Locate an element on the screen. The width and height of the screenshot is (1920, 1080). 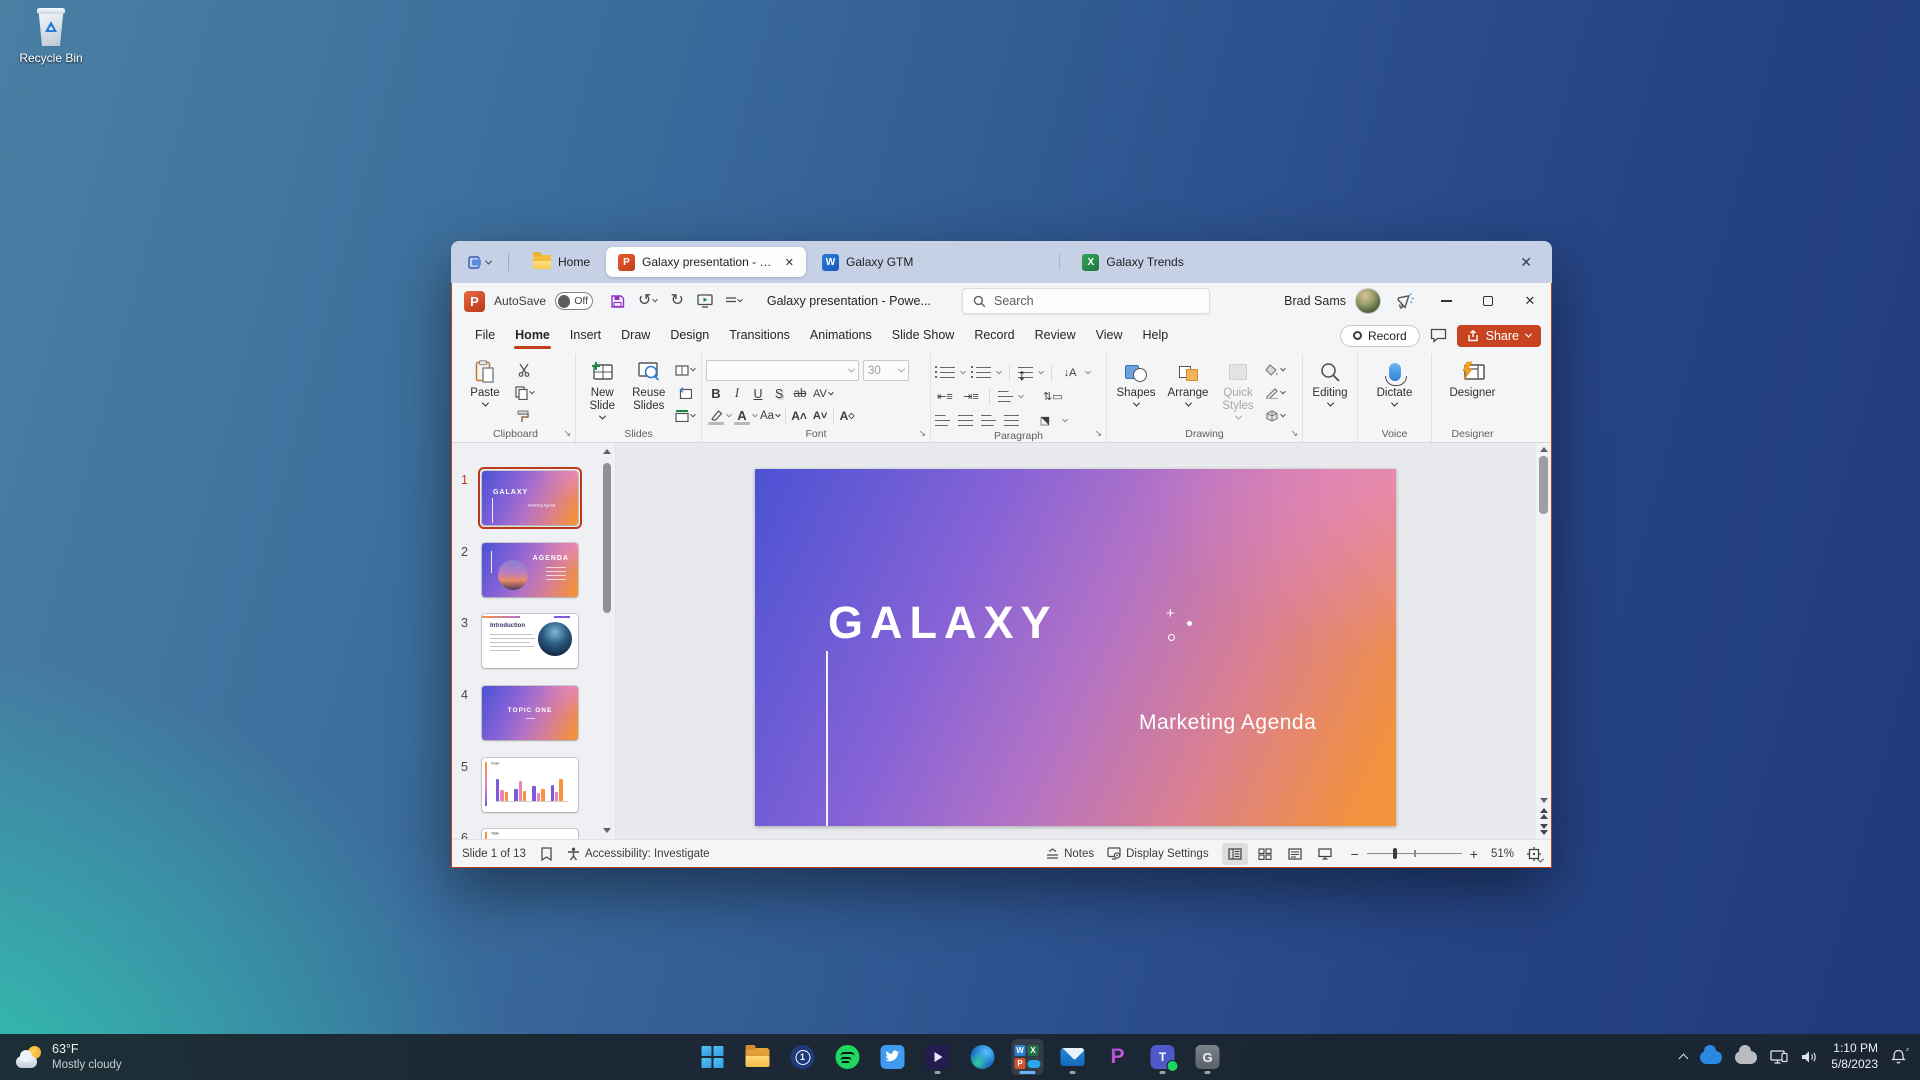
notes-button: Notes is located at coordinates (1070, 854).